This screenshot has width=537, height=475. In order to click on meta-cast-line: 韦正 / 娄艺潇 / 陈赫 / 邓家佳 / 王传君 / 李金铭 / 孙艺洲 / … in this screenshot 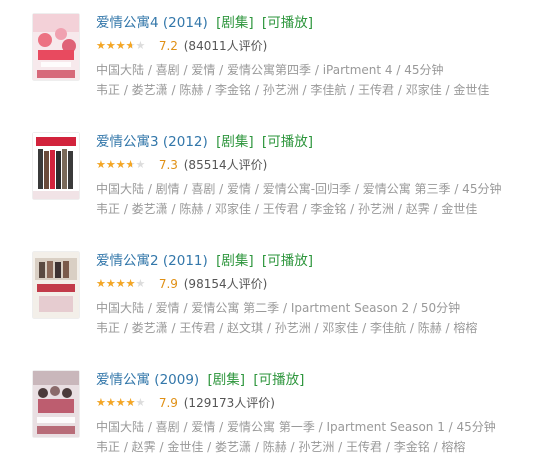, I will do `click(287, 209)`.